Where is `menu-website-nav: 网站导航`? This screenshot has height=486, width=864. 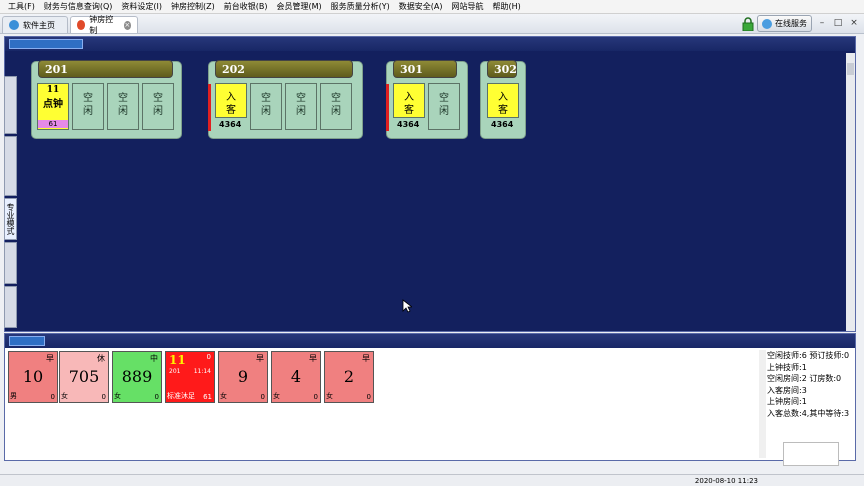
menu-website-nav: 网站导航 is located at coordinates (467, 7).